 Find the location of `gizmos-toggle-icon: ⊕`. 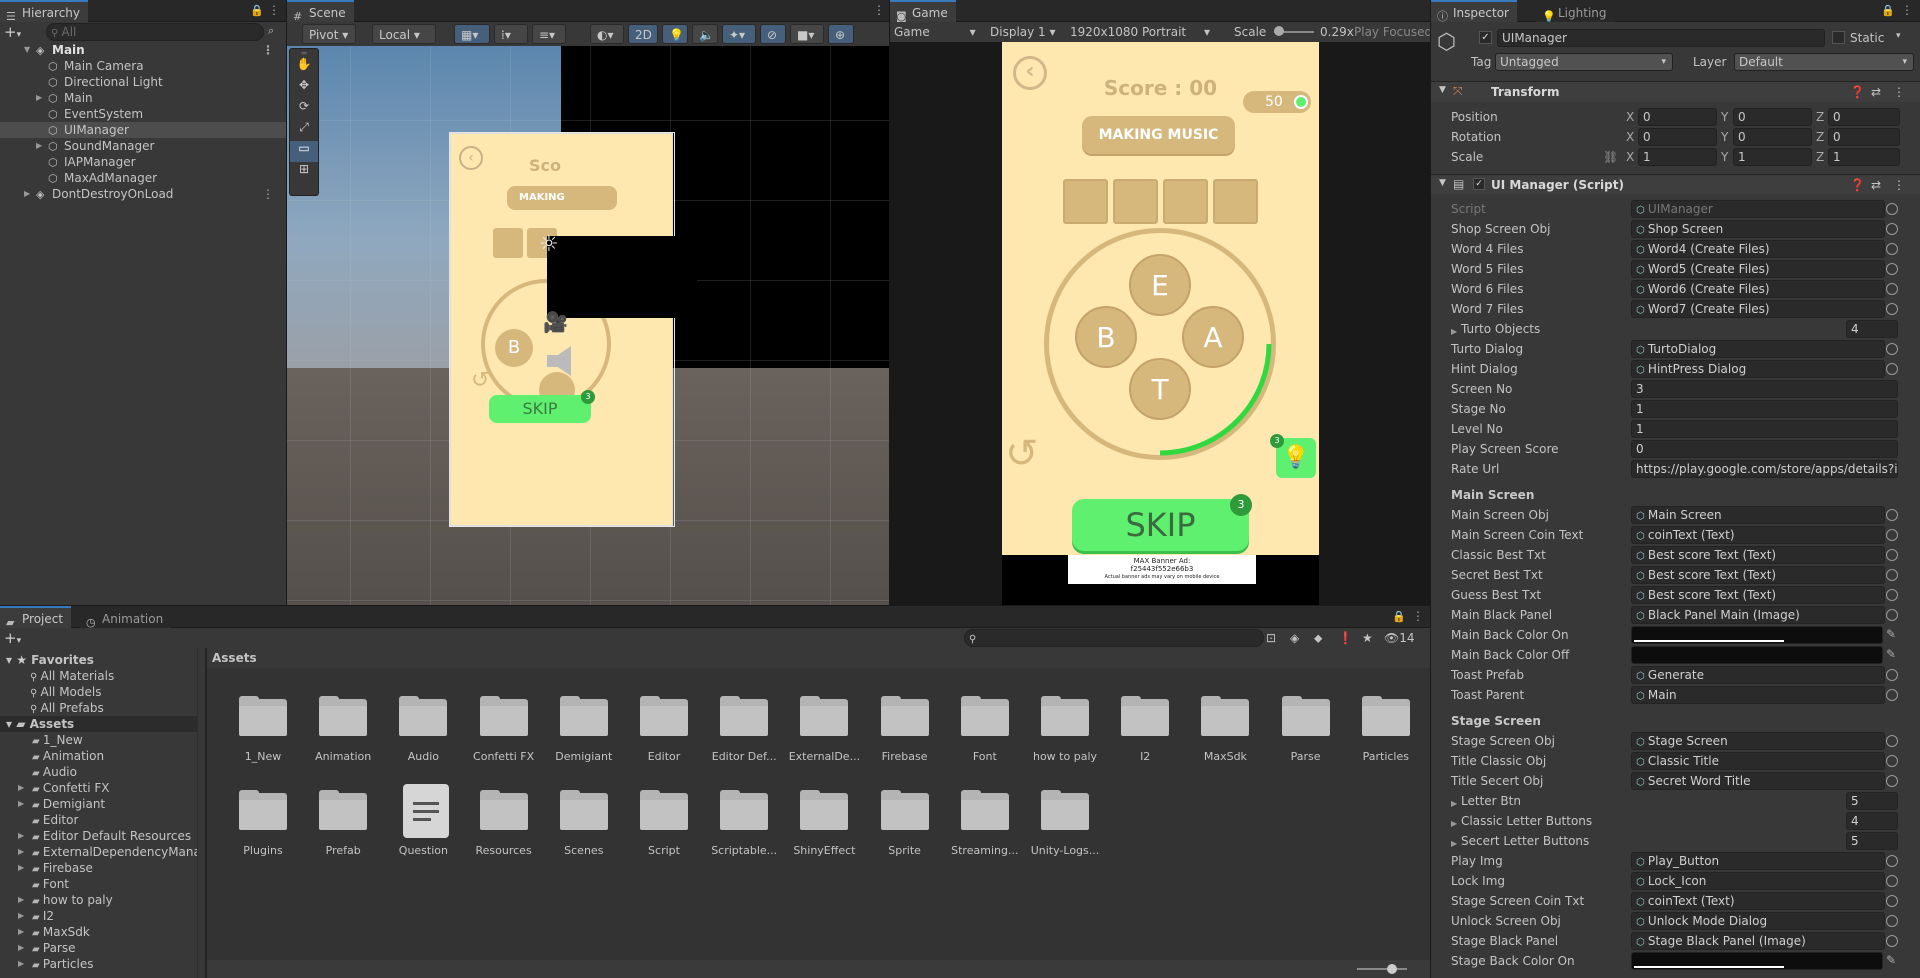

gizmos-toggle-icon: ⊕ is located at coordinates (841, 34).